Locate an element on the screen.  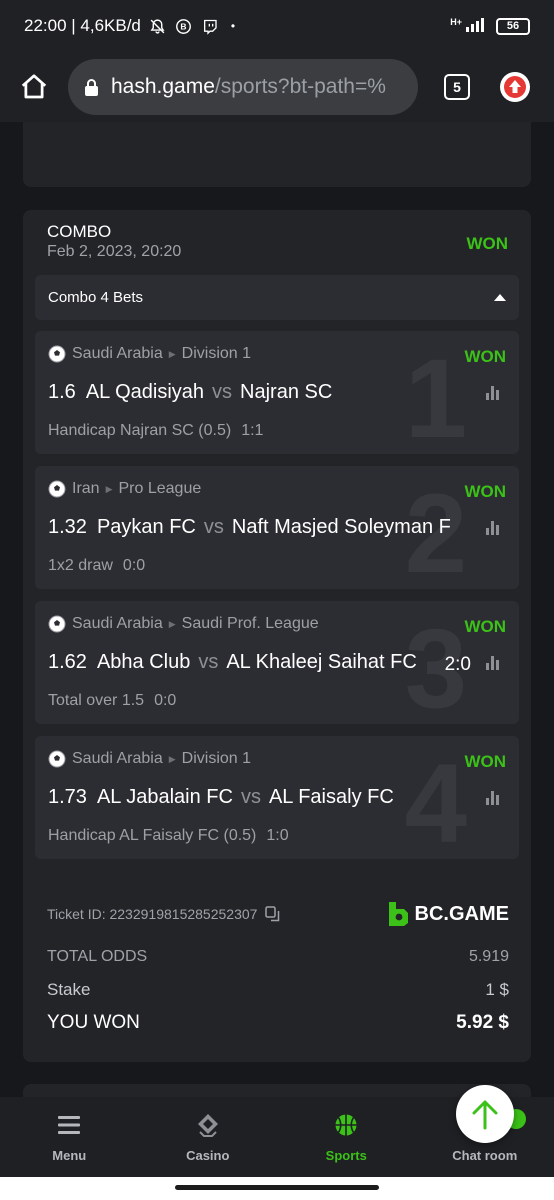
casino-icon is located at coordinates (208, 1125).